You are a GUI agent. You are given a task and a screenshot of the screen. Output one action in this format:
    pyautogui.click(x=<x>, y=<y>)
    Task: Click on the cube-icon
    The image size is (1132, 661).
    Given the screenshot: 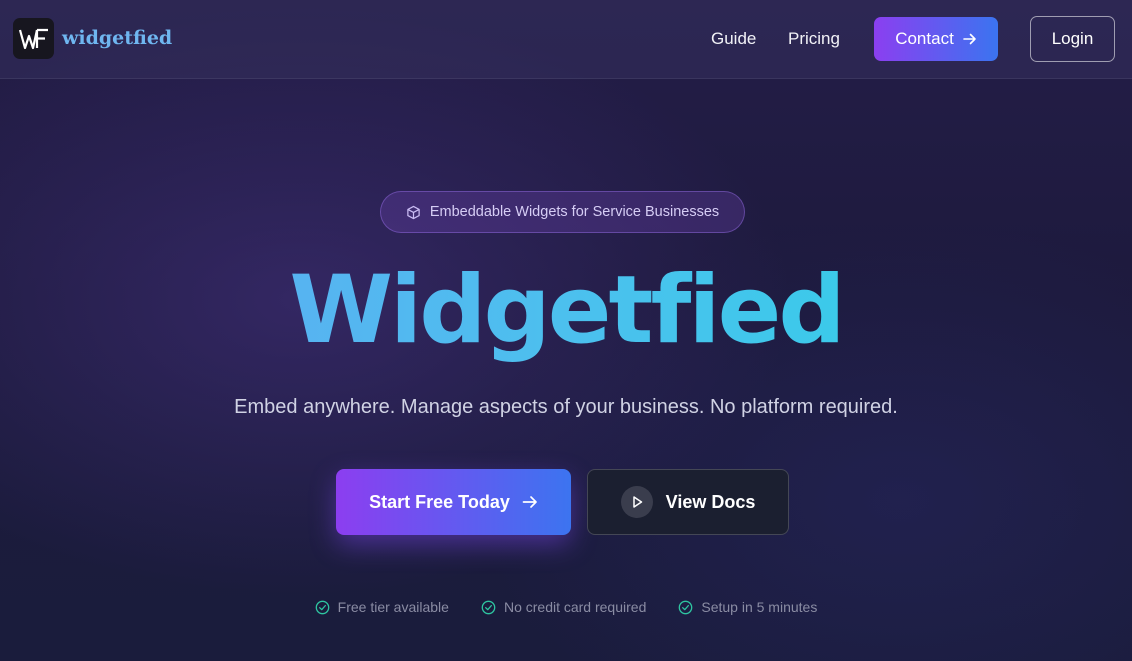 What is the action you would take?
    pyautogui.click(x=413, y=212)
    